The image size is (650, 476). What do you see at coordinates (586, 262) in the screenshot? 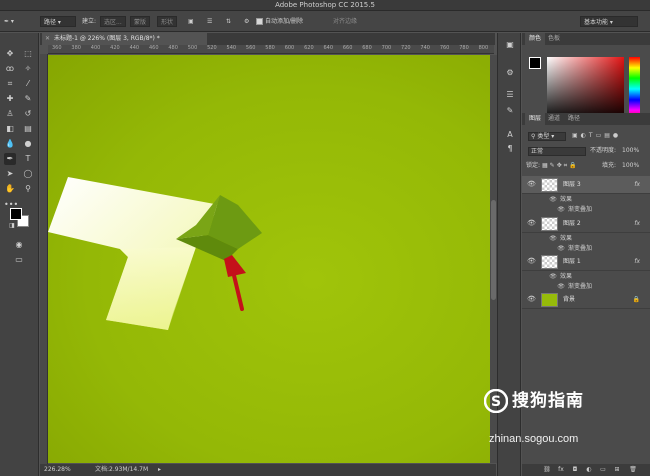
I see `layer-row: 👁 图层 1 fx` at bounding box center [586, 262].